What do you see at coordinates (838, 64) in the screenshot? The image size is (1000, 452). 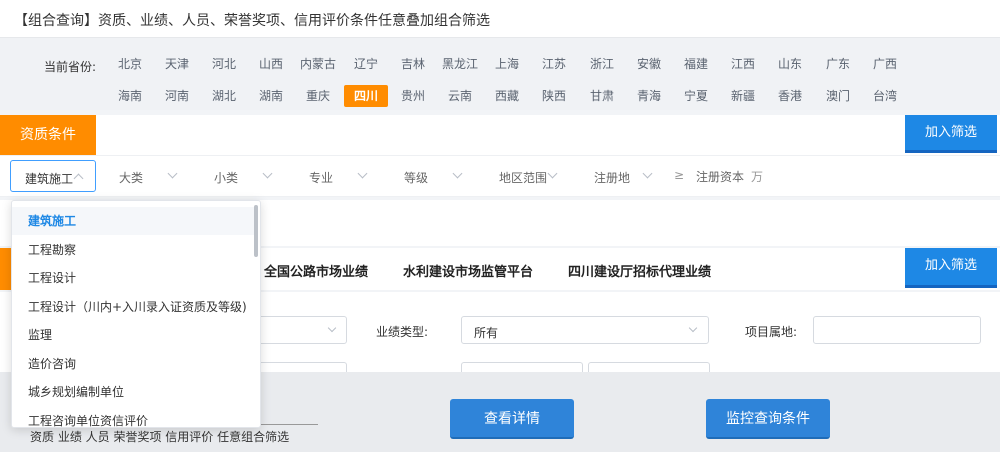 I see `province-row1-15: 广东` at bounding box center [838, 64].